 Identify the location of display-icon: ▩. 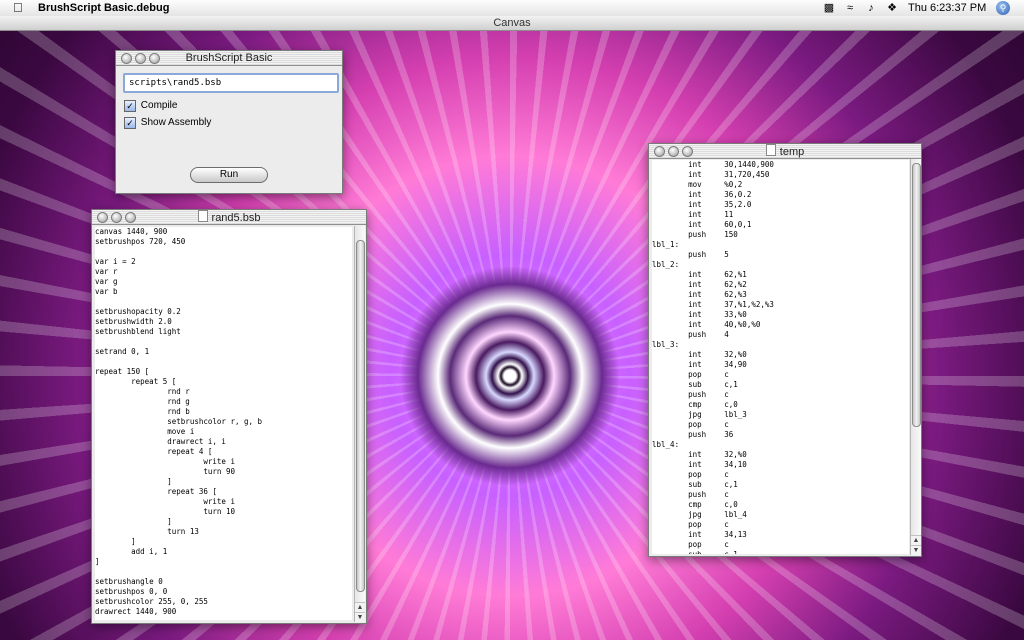
(829, 8).